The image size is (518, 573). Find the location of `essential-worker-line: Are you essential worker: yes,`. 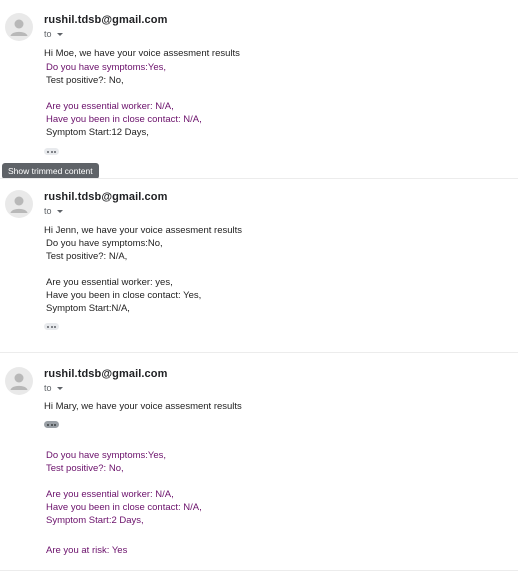

essential-worker-line: Are you essential worker: yes, is located at coordinates (109, 282).